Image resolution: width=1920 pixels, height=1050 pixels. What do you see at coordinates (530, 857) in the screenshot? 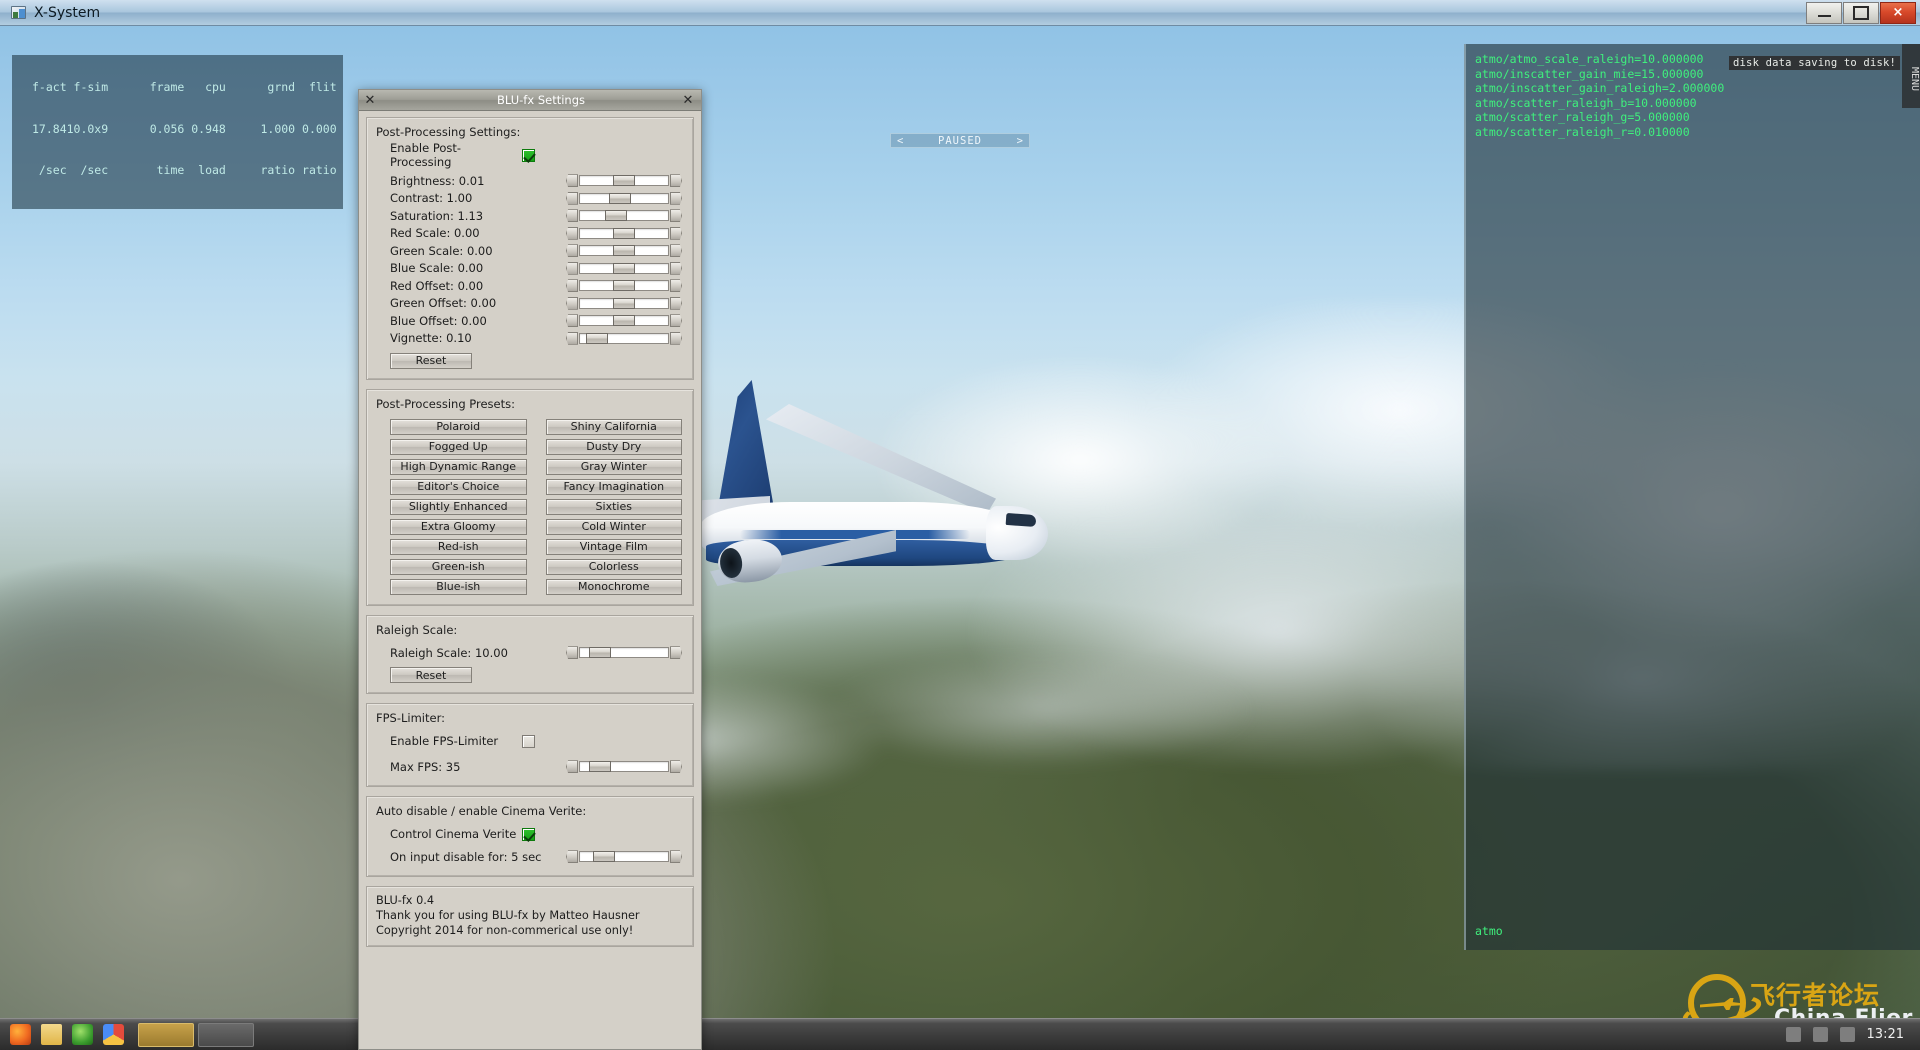
I see `input-disable-slider-row: On input disable for: 5 sec` at bounding box center [530, 857].